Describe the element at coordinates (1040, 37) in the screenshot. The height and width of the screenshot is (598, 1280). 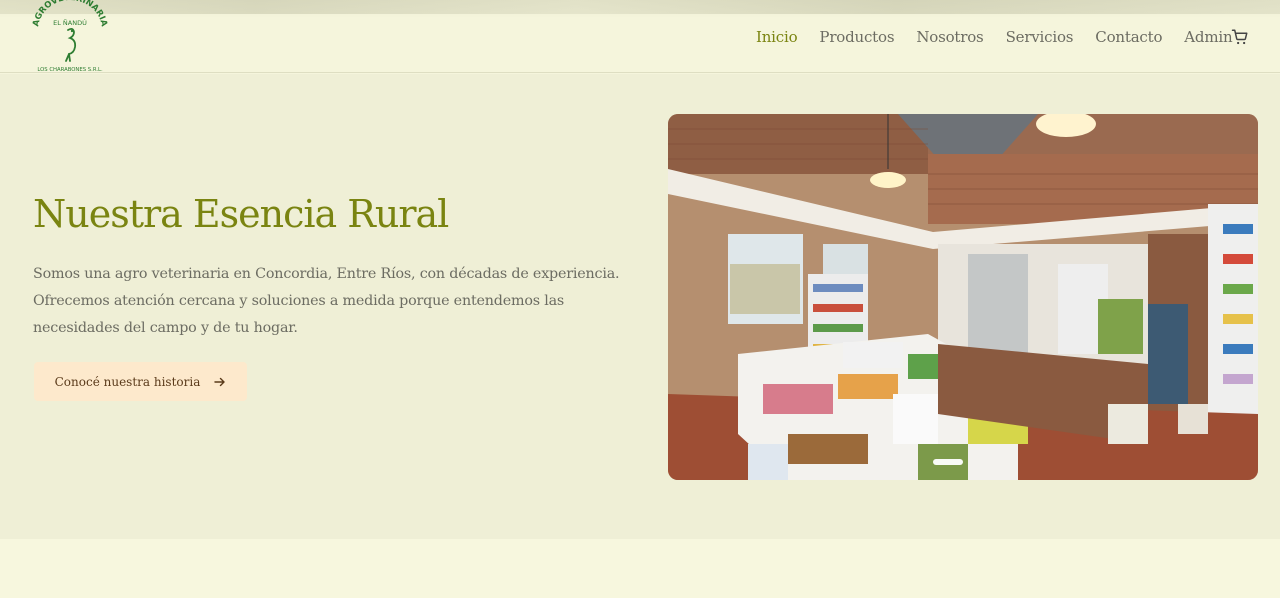
I see `nav-servicios: Servicios` at that location.